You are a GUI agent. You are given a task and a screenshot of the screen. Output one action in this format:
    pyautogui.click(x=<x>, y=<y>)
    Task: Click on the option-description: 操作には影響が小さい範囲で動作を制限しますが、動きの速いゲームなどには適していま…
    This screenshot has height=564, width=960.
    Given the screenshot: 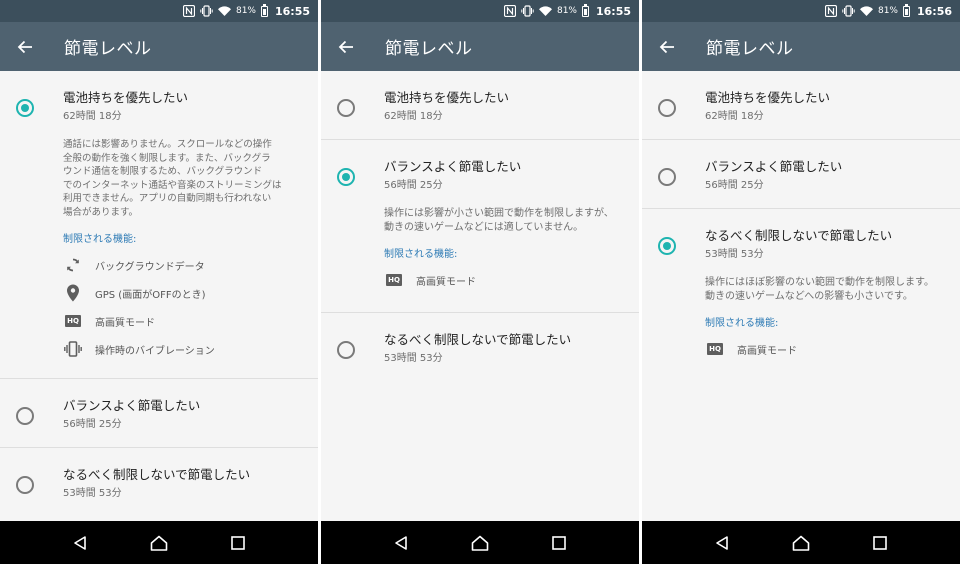 What is the action you would take?
    pyautogui.click(x=499, y=220)
    